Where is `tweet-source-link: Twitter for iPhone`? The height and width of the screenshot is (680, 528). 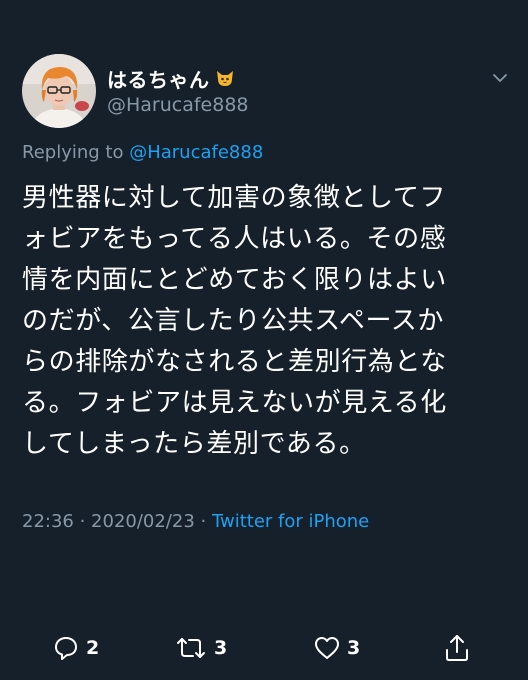 tweet-source-link: Twitter for iPhone is located at coordinates (290, 521).